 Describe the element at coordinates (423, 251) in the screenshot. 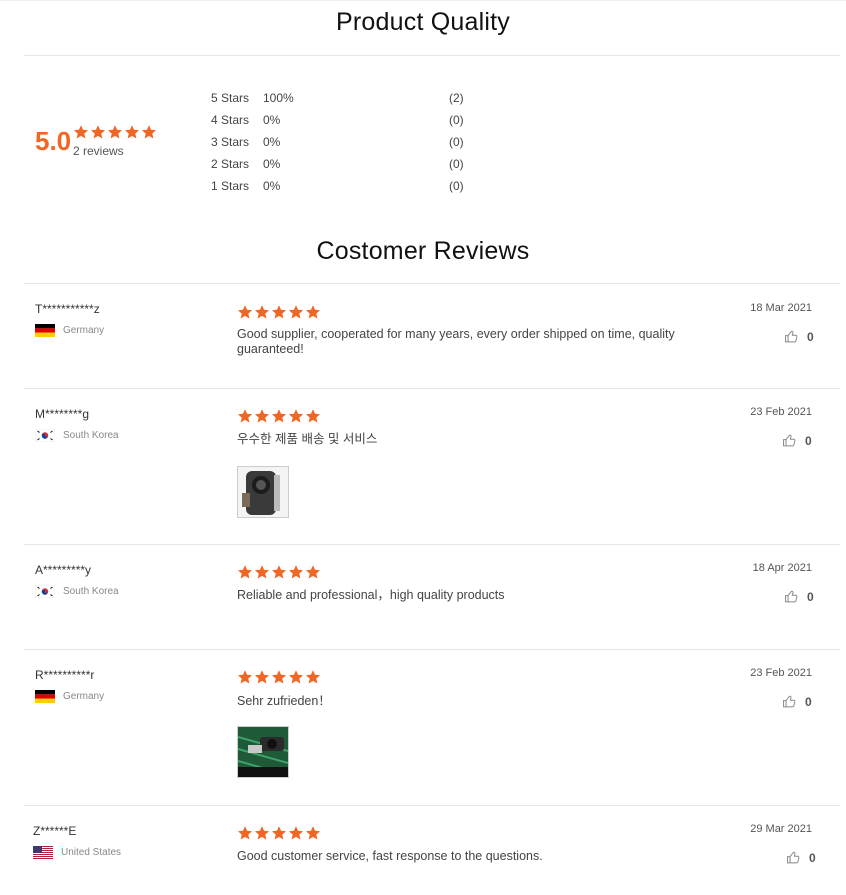

I see `customer-reviews-title: Costomer Reviews` at that location.